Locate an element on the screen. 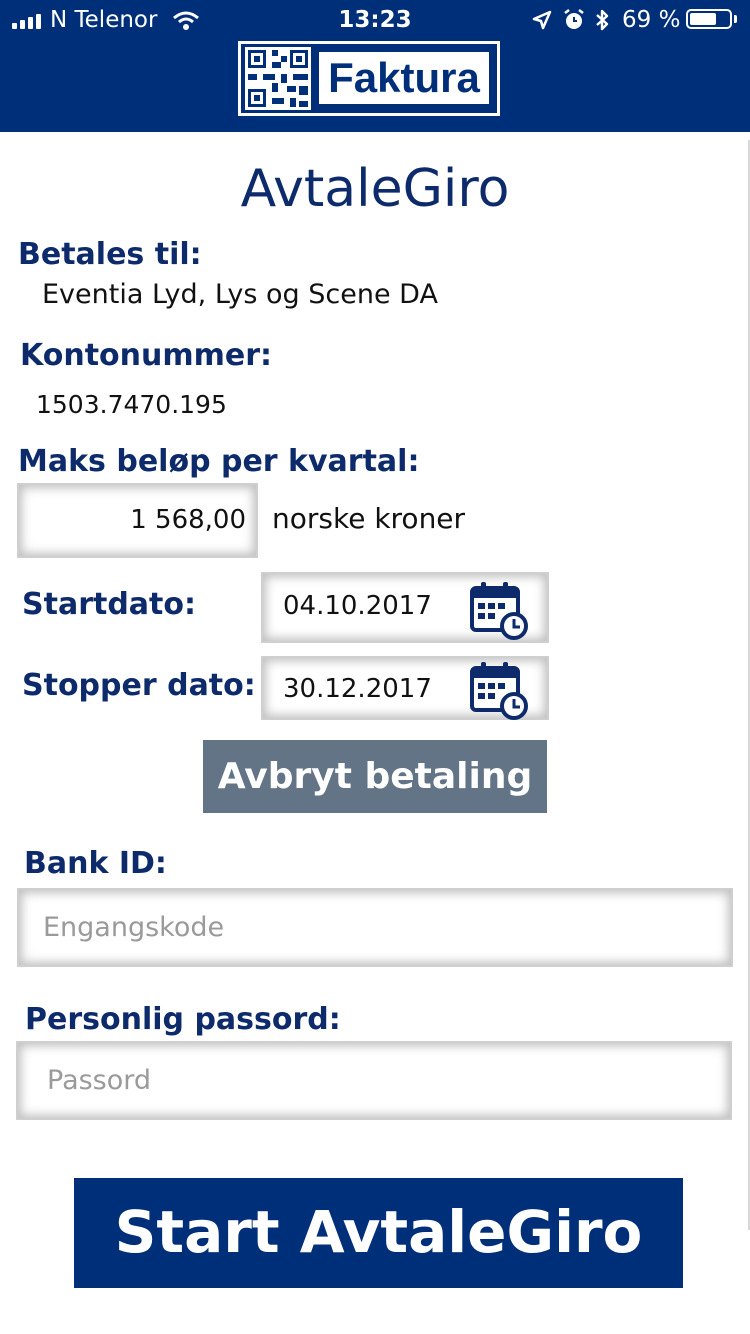  start-avtalegiro-button: Start AvtaleGiro is located at coordinates (378, 1233).